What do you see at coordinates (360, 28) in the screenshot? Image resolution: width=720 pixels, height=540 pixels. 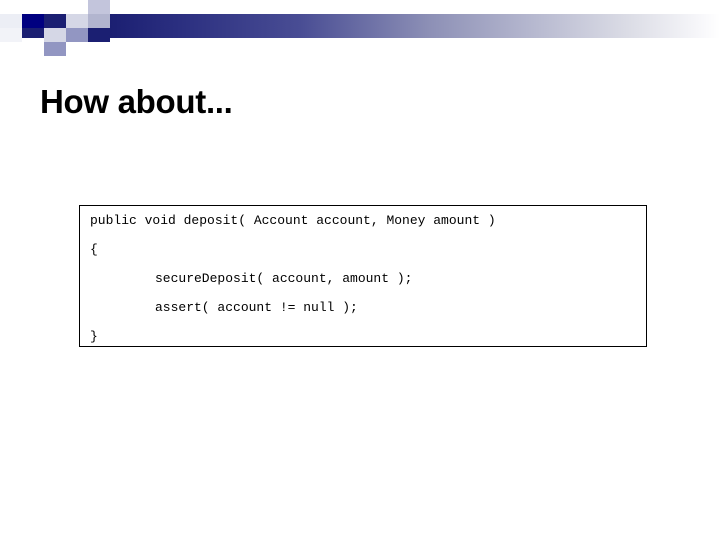 I see `slide-header` at bounding box center [360, 28].